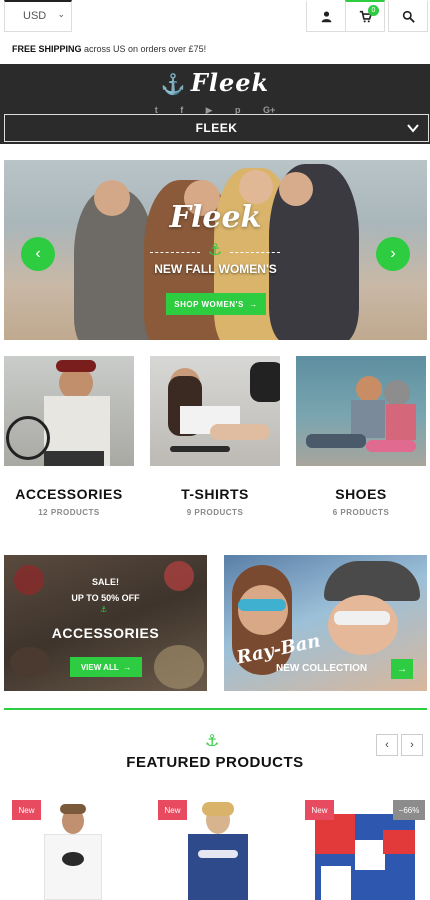 The height and width of the screenshot is (900, 430). What do you see at coordinates (47, 49) in the screenshot?
I see `shipping-notice-bold: FREE SHIPPING` at bounding box center [47, 49].